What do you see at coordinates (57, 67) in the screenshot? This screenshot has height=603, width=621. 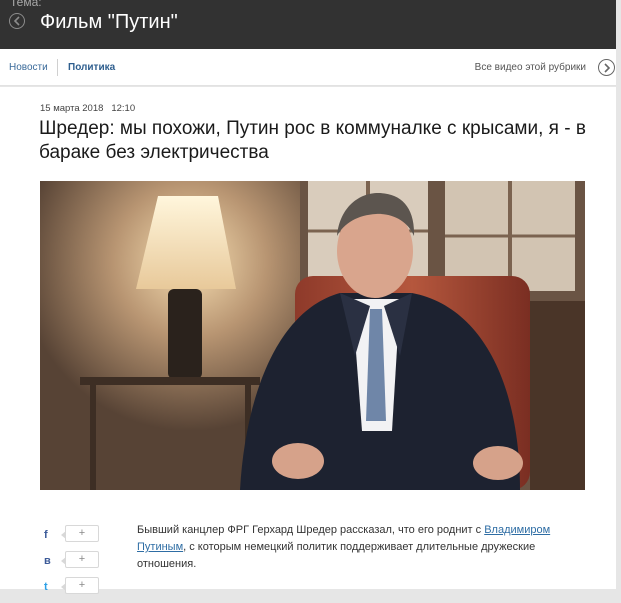 I see `nav-divider` at bounding box center [57, 67].